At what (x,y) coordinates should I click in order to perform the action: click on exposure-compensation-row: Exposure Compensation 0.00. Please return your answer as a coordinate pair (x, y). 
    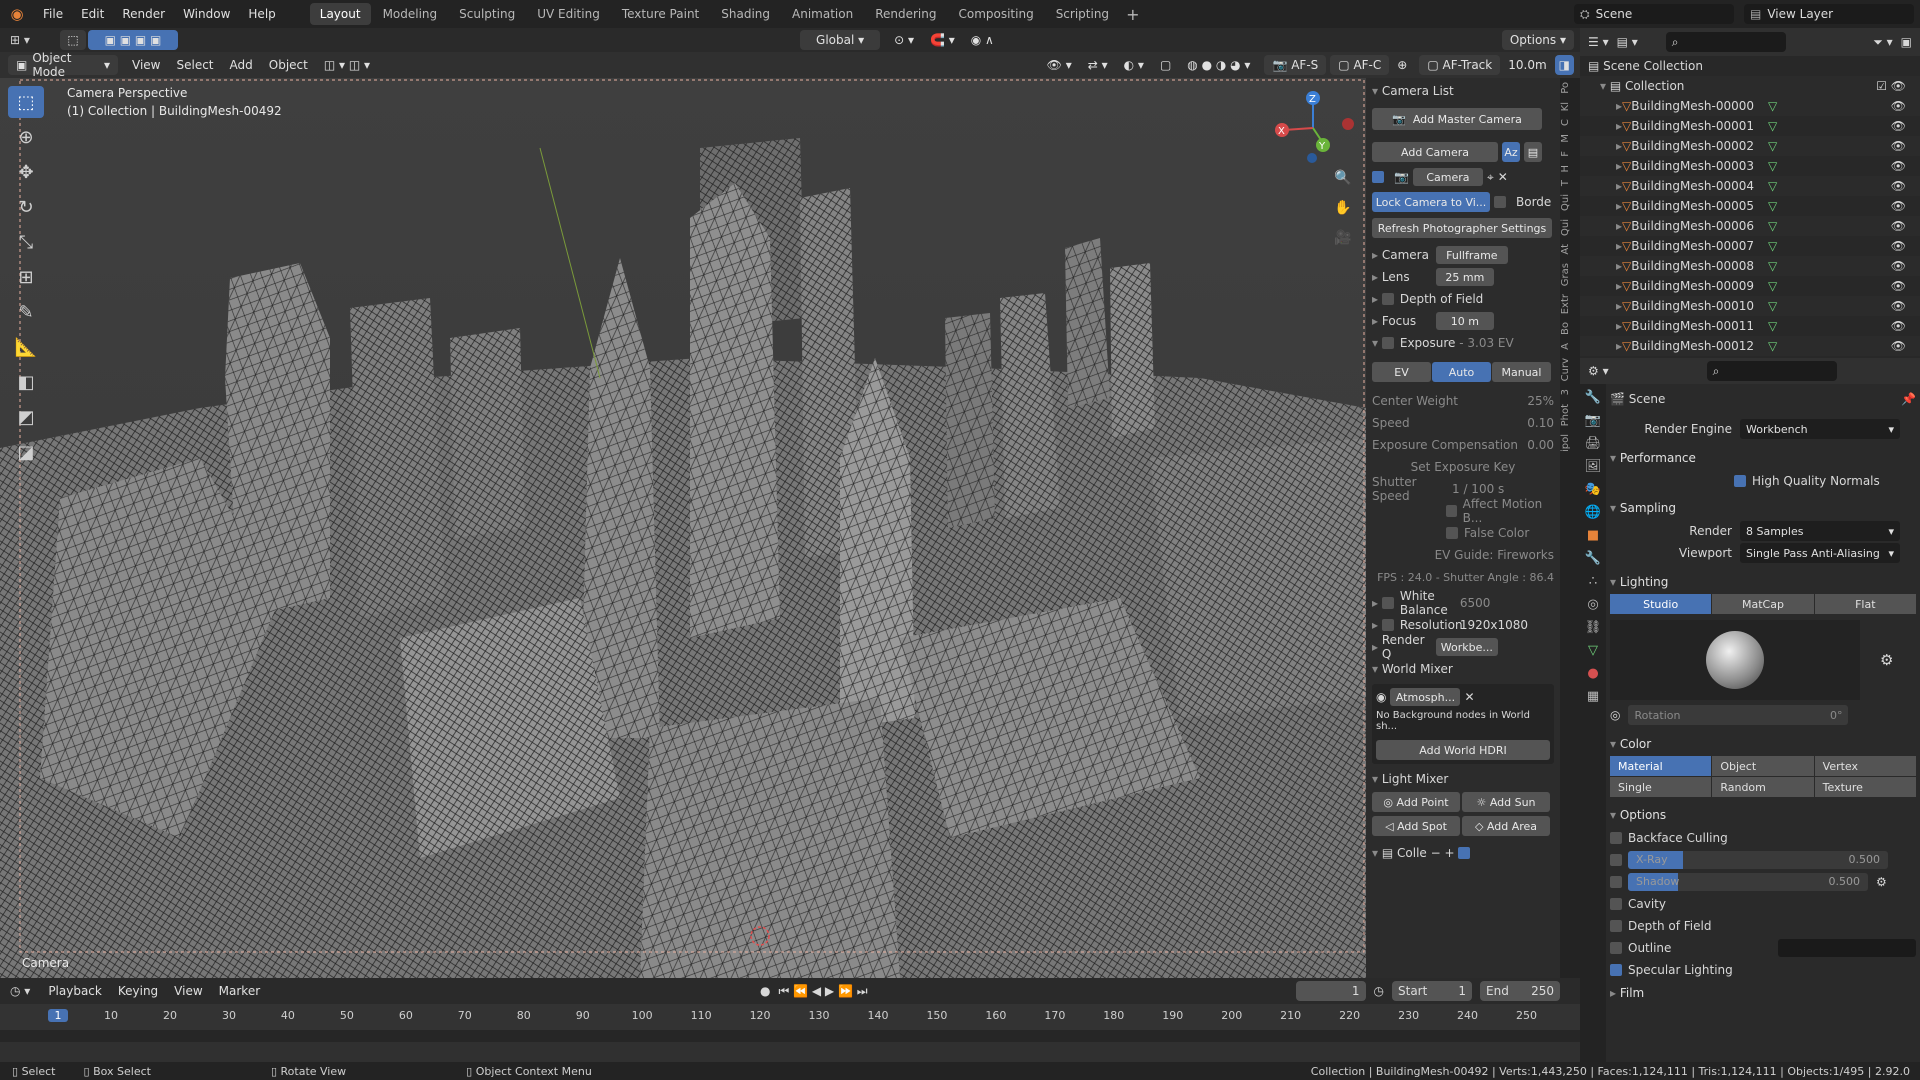
    Looking at the image, I should click on (1463, 445).